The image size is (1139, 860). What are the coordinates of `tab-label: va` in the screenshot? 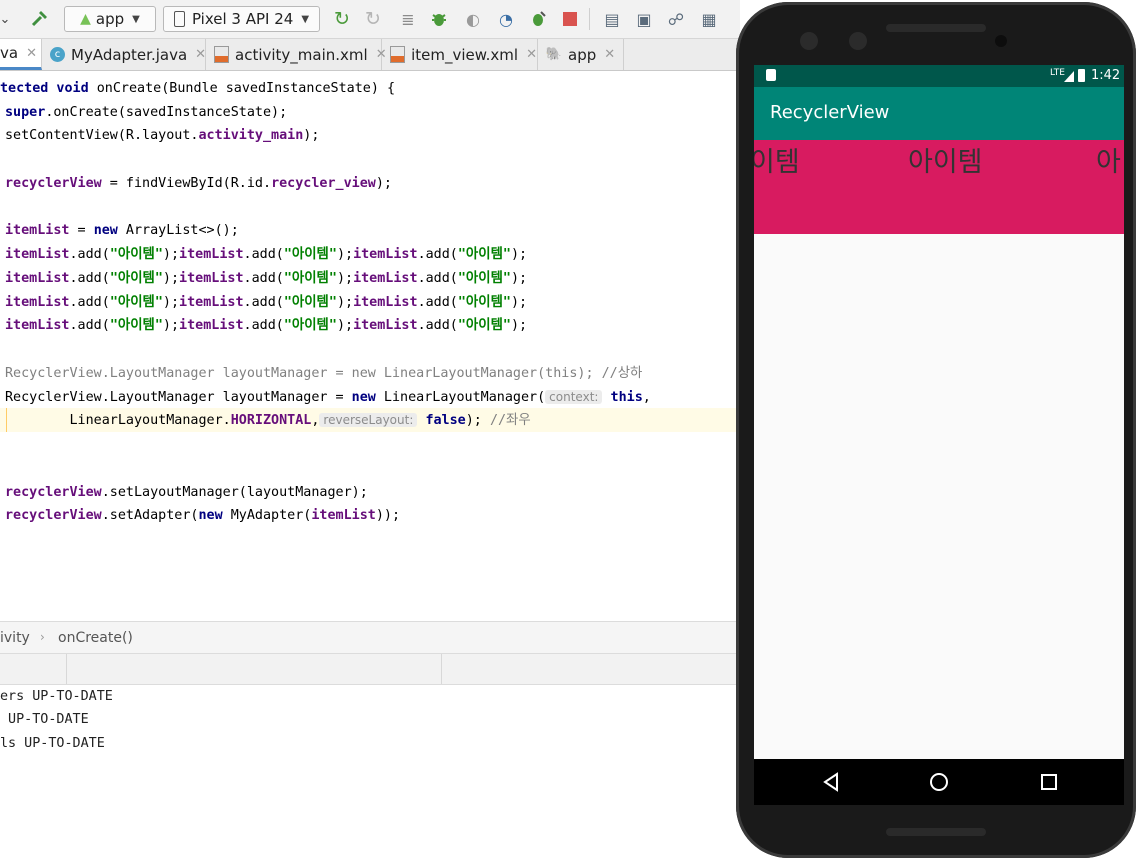 It's located at (9, 53).